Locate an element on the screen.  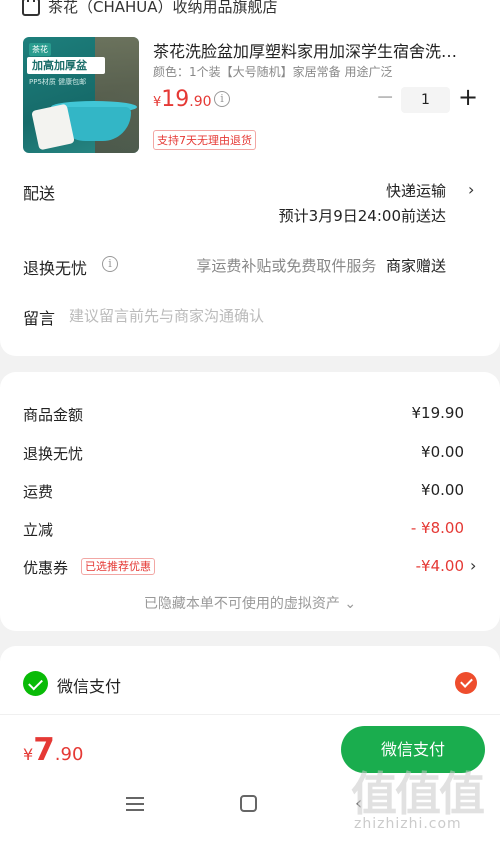
discount-label: 立减 is located at coordinates (38, 530).